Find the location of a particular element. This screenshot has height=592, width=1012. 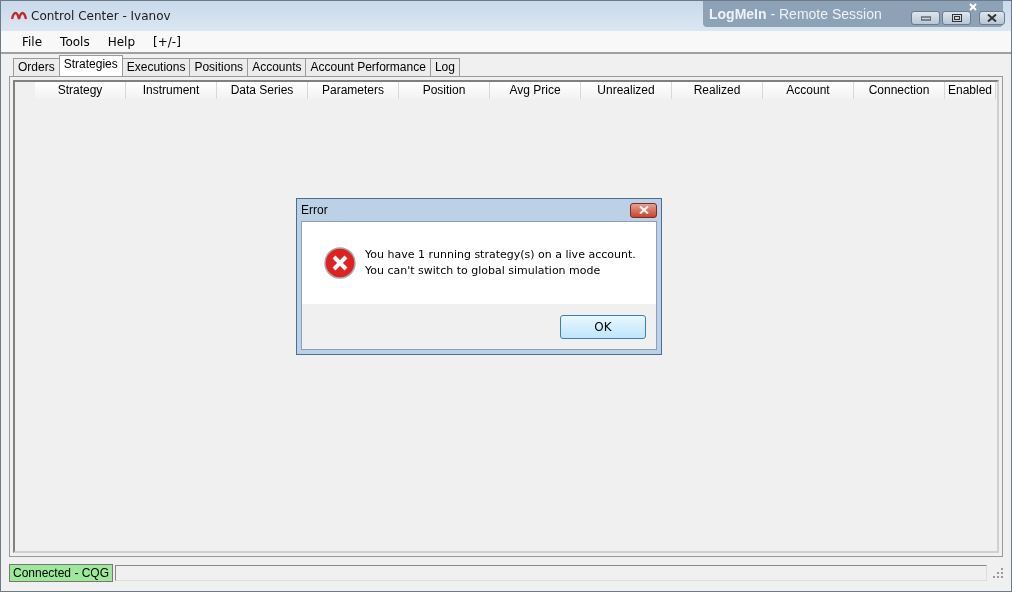

minimize-icon is located at coordinates (925, 18).